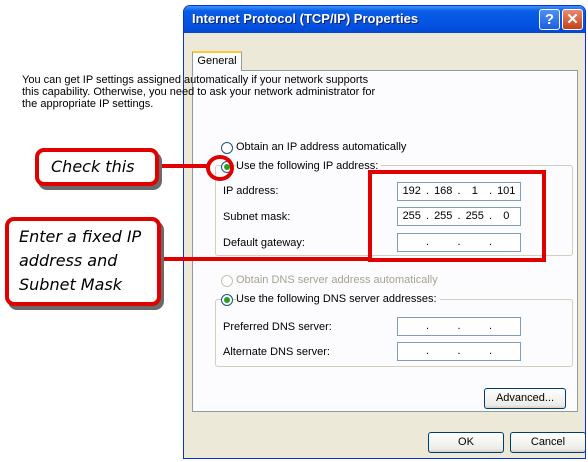 The image size is (588, 462). Describe the element at coordinates (220, 168) in the screenshot. I see `check-radio-highlight` at that location.